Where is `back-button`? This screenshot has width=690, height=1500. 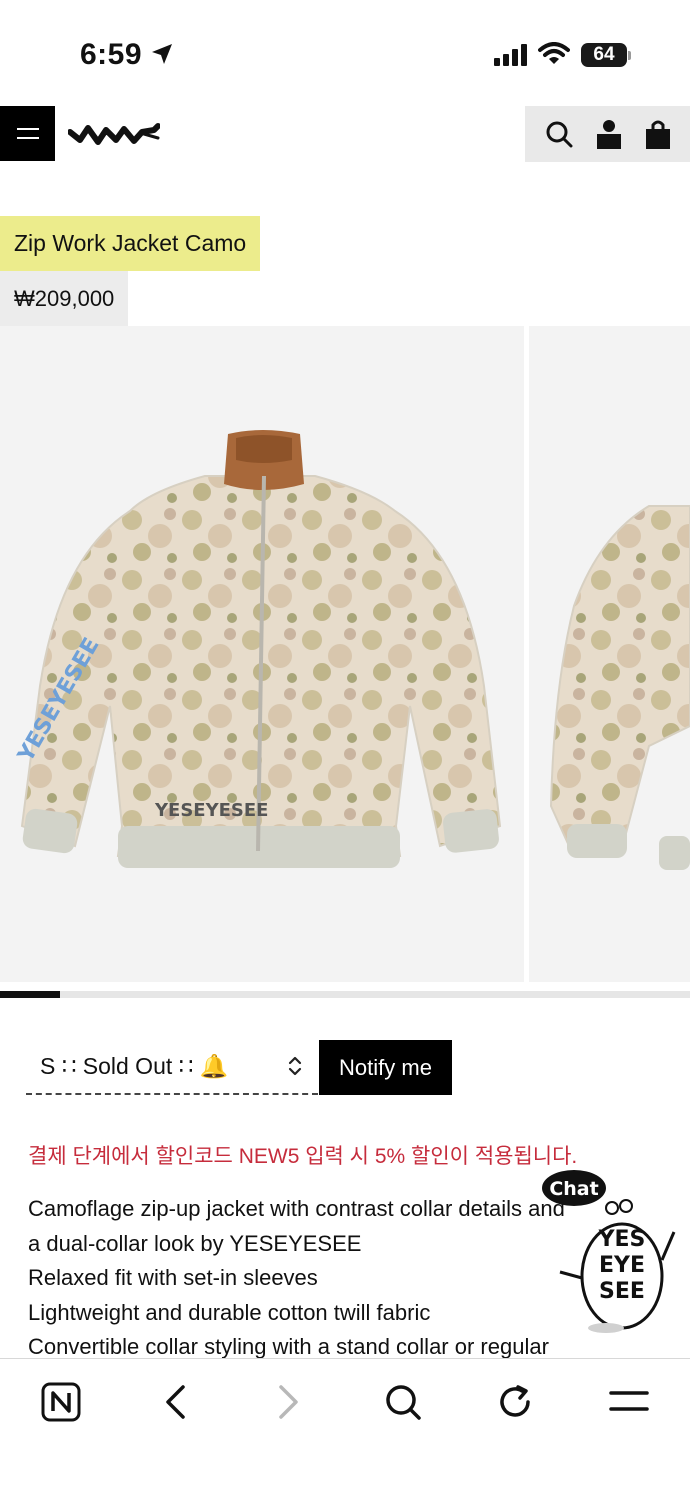
back-button is located at coordinates (175, 1402).